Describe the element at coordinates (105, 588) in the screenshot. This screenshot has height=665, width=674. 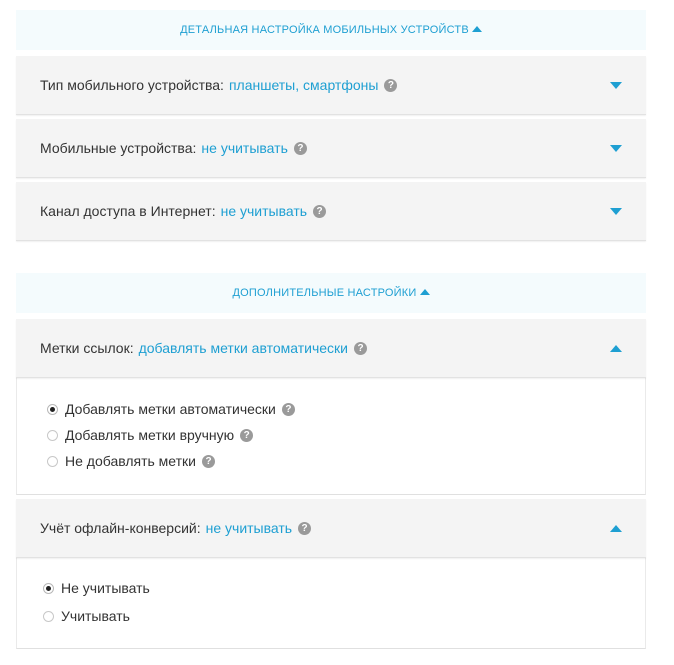
I see `option-label: Не учитывать` at that location.